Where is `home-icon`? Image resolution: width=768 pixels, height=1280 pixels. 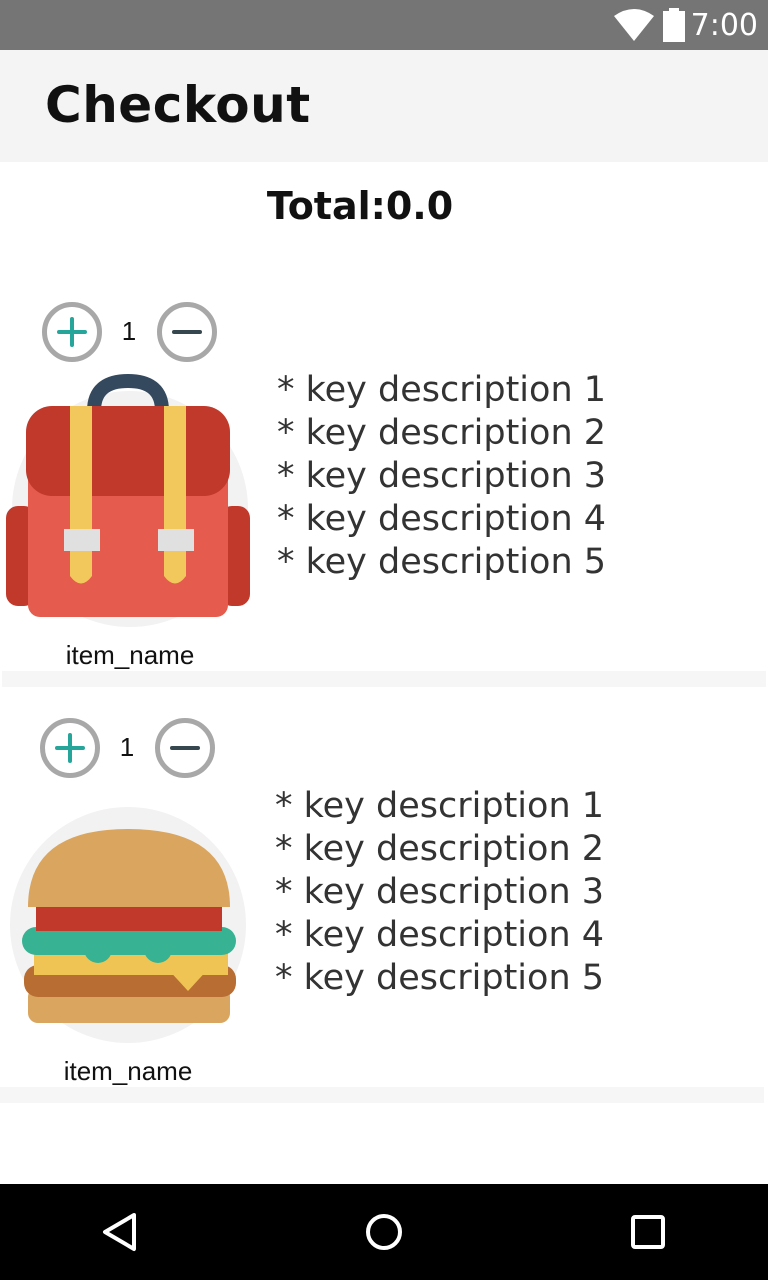
home-icon is located at coordinates (384, 1234).